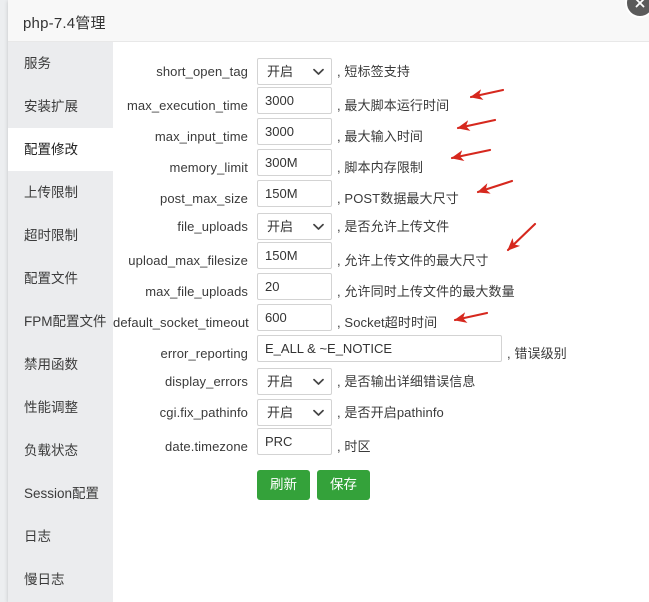 The image size is (649, 602). What do you see at coordinates (637, 9) in the screenshot?
I see `close-icon` at bounding box center [637, 9].